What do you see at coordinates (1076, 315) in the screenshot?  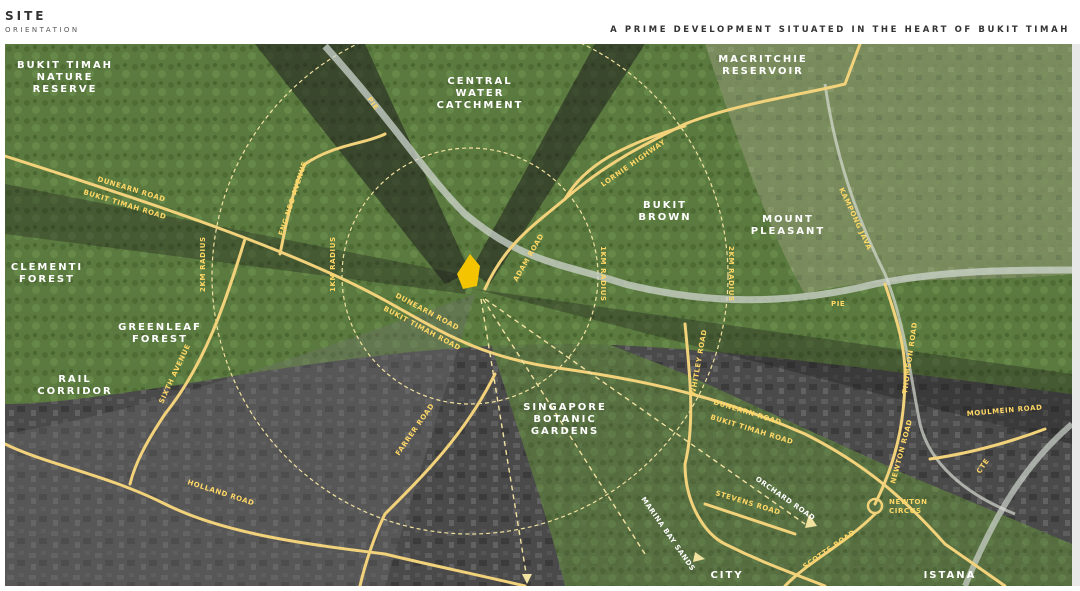 I see `right-edge-strip` at bounding box center [1076, 315].